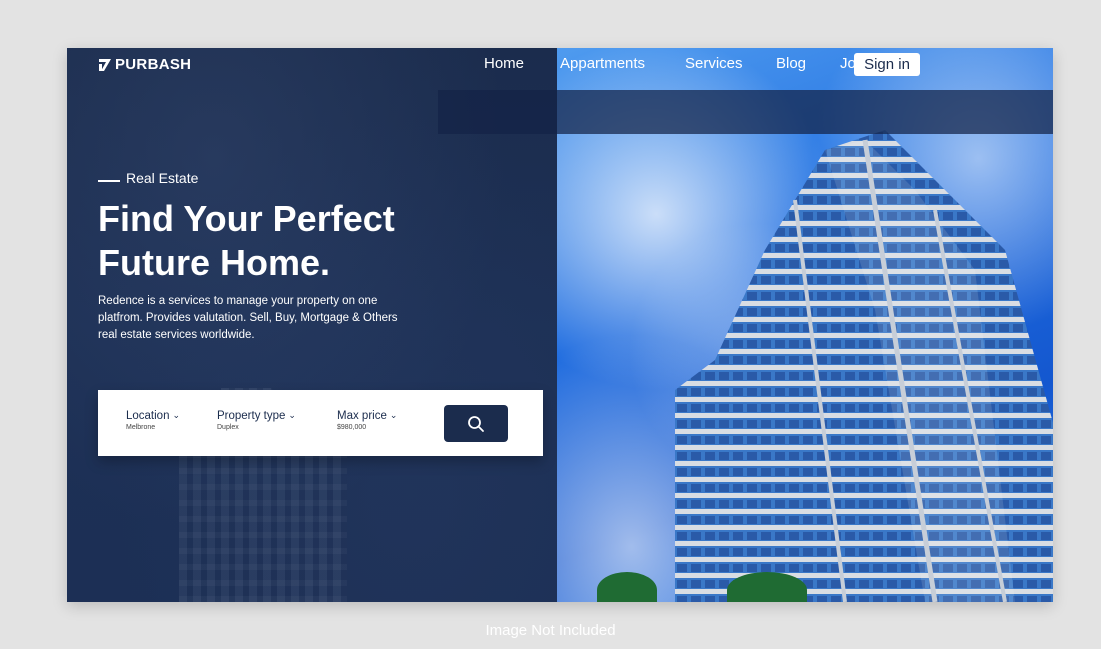  I want to click on top-navigation-bar, so click(745, 112).